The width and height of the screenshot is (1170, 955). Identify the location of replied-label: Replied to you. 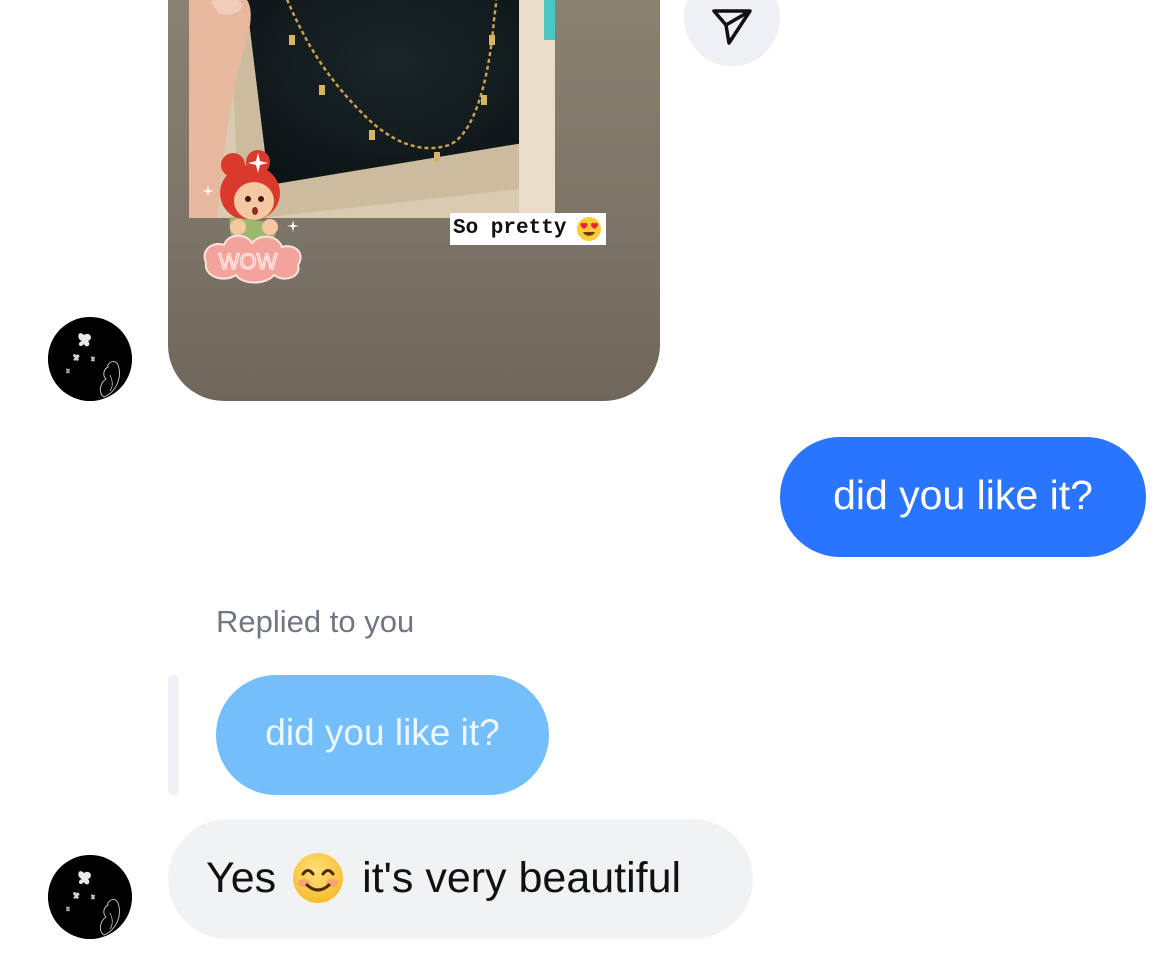
(315, 621).